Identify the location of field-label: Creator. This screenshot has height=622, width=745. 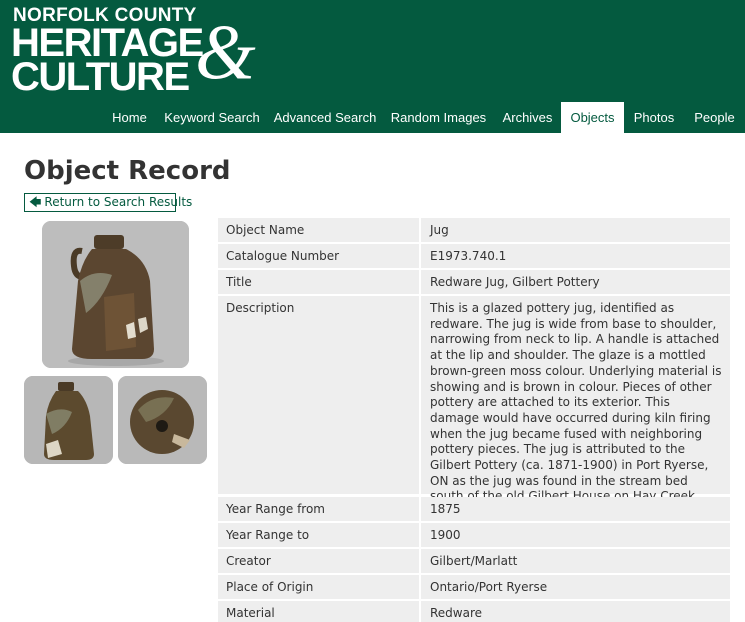
(318, 561).